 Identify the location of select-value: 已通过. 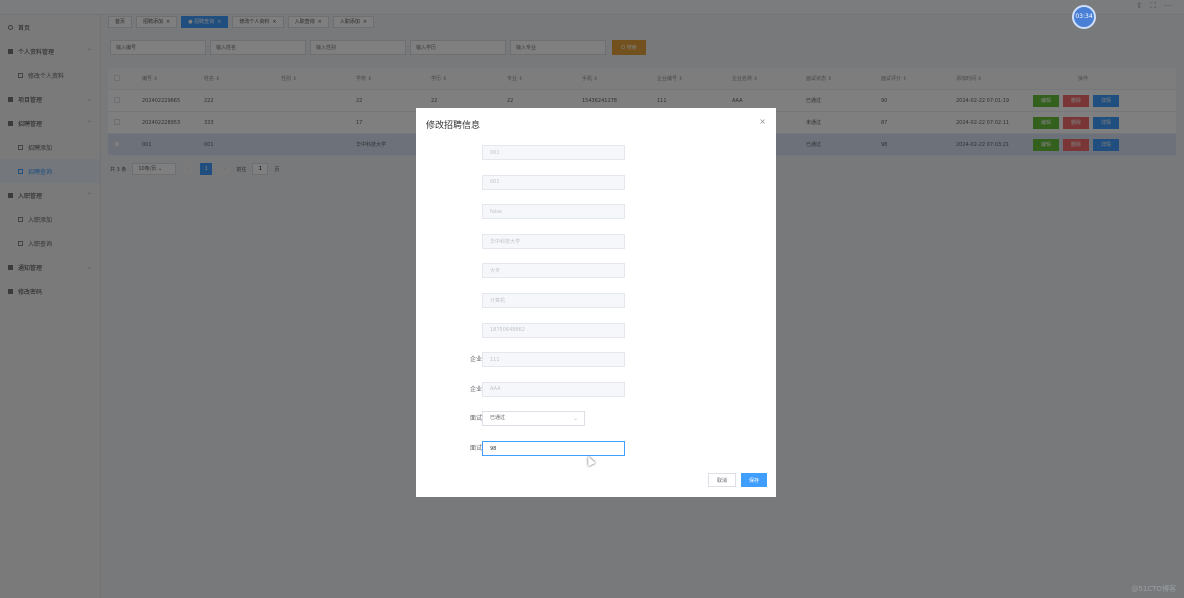
(498, 418).